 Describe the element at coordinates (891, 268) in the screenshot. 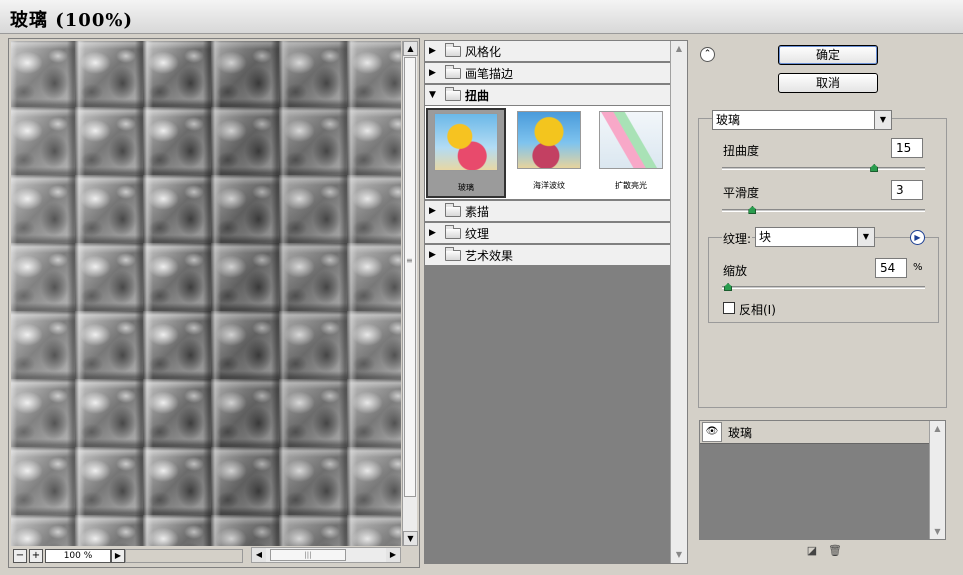

I see `scaling-input: 54` at that location.